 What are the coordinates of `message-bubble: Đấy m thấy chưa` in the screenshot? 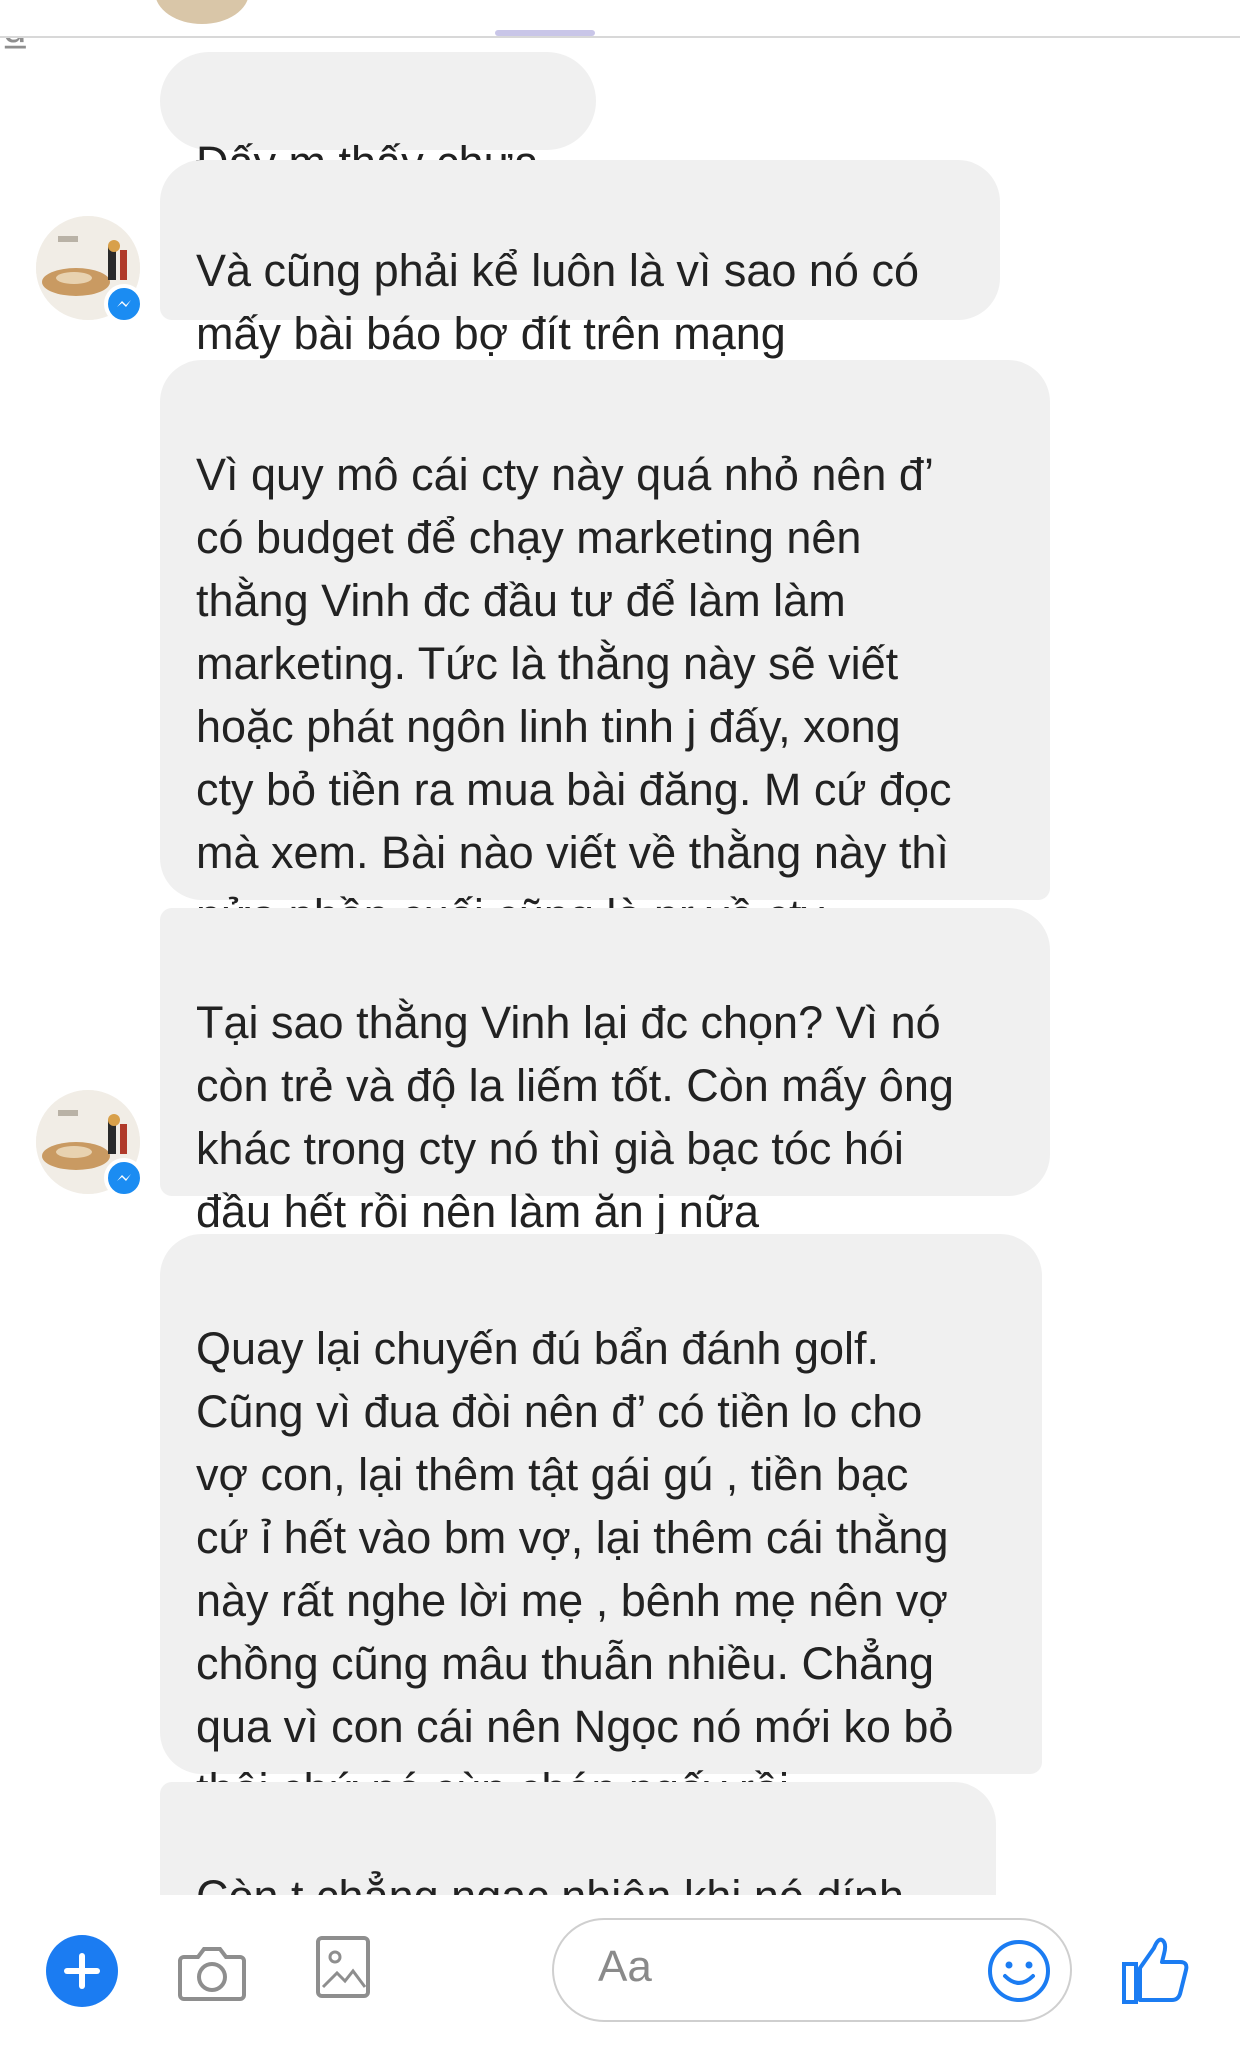 It's located at (378, 120).